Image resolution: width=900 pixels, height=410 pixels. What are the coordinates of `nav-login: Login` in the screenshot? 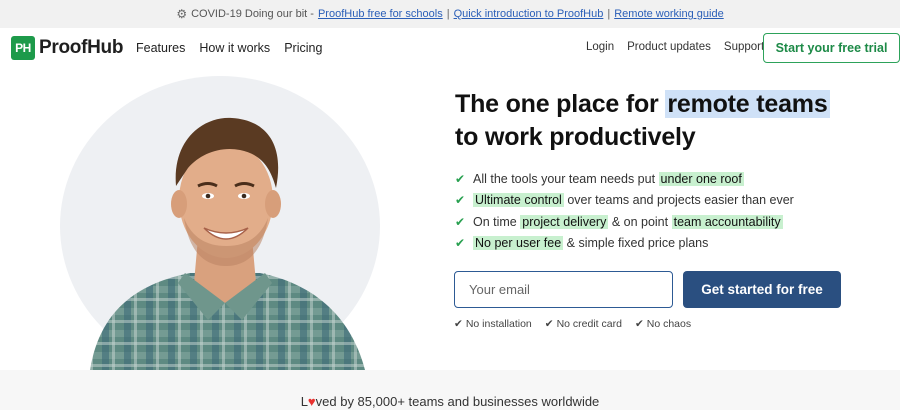 It's located at (600, 47).